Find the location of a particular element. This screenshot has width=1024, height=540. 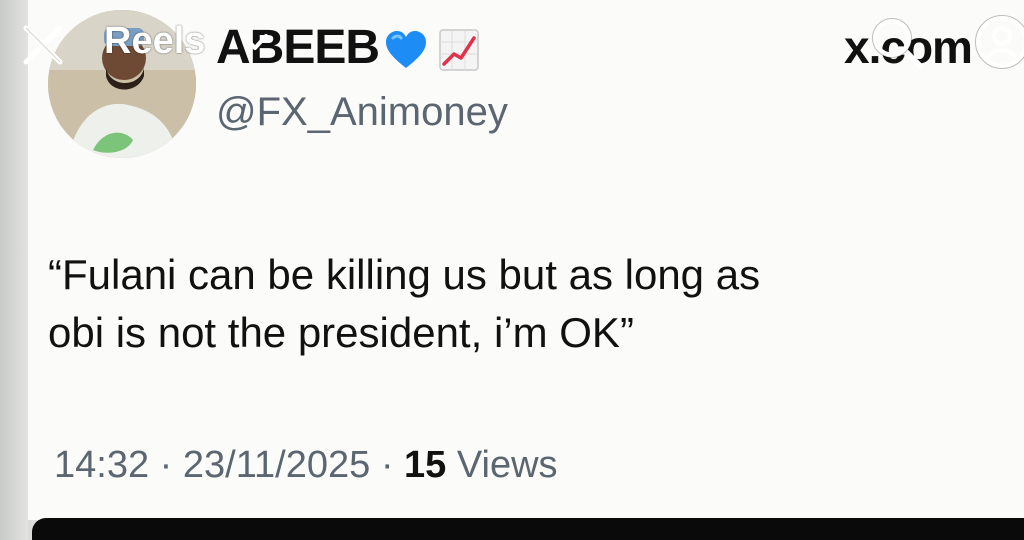

profile-icon is located at coordinates (998, 42).